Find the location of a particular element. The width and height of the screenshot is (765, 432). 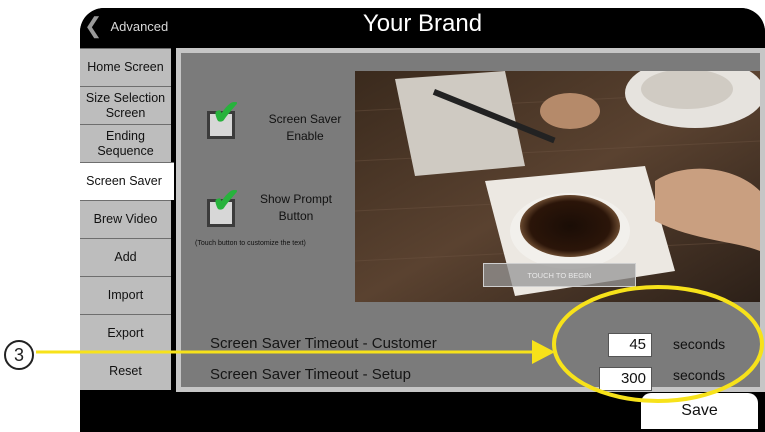

customer-timeout-input: 45 is located at coordinates (630, 345).